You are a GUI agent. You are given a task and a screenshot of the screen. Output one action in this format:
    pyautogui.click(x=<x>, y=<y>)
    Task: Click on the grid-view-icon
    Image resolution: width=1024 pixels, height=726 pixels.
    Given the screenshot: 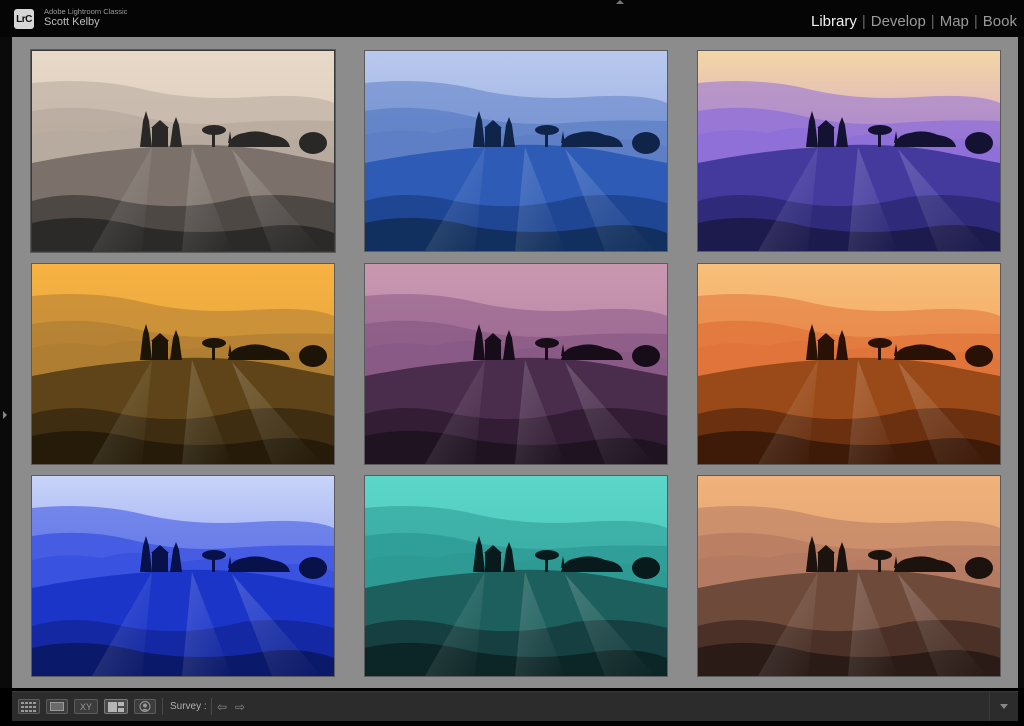 What is the action you would take?
    pyautogui.click(x=28, y=706)
    